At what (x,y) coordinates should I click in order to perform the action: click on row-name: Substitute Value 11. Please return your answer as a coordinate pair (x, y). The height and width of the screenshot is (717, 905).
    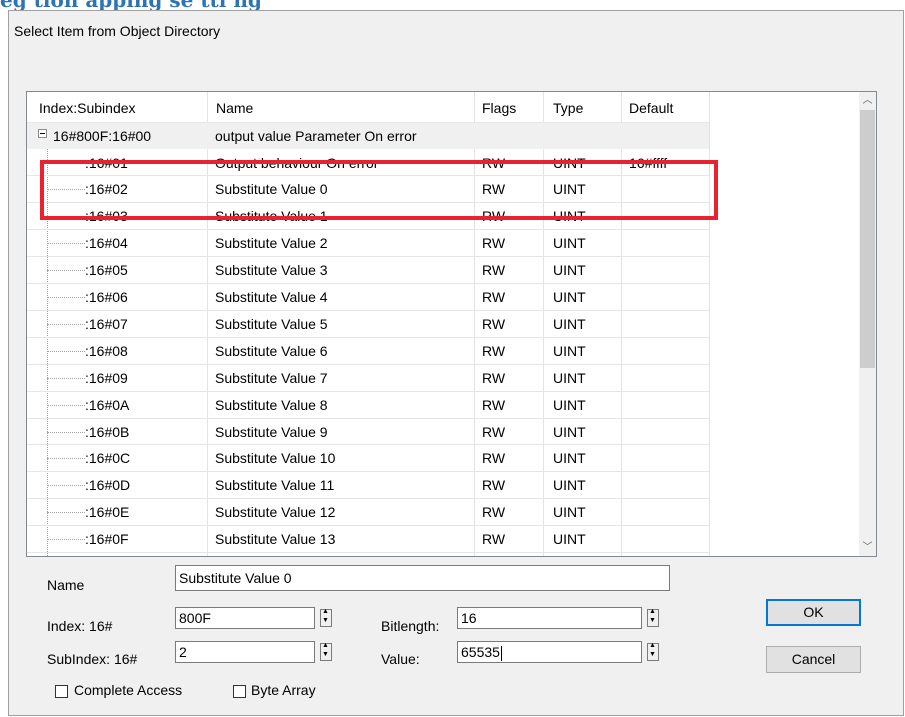
    Looking at the image, I should click on (275, 485).